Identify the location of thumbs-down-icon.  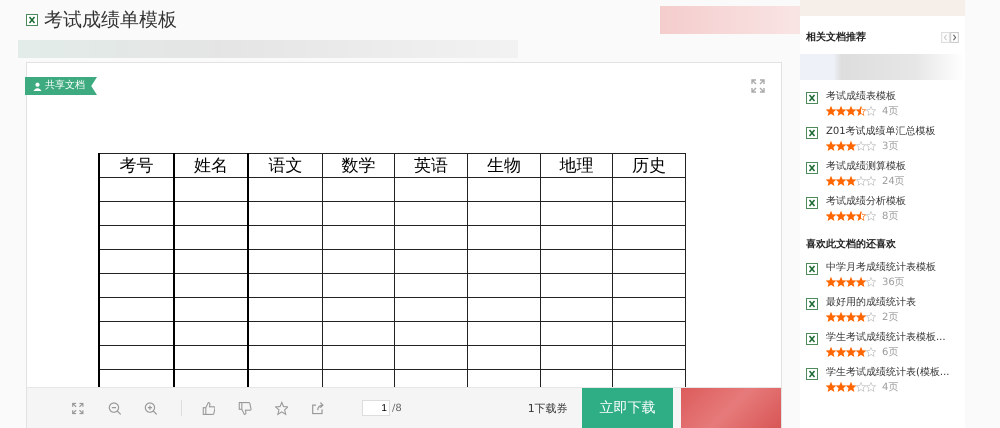
(245, 408).